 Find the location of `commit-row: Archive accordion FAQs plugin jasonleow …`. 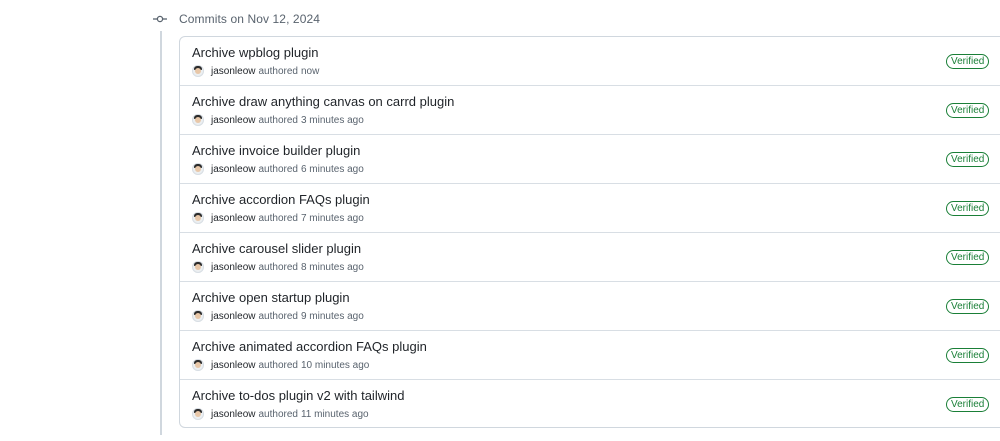

commit-row: Archive accordion FAQs plugin jasonleow … is located at coordinates (590, 208).